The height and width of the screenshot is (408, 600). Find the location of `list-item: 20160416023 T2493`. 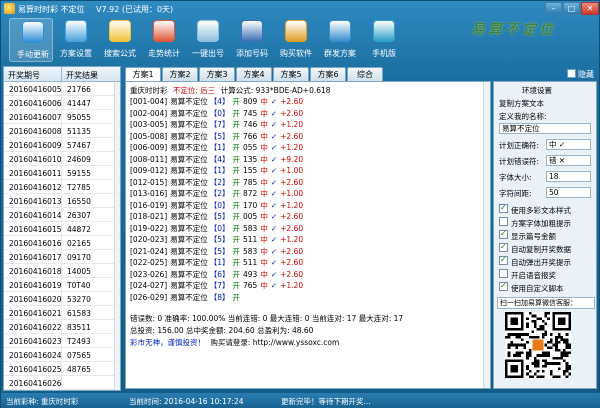

list-item: 20160416023 T2493 is located at coordinates (62, 341).